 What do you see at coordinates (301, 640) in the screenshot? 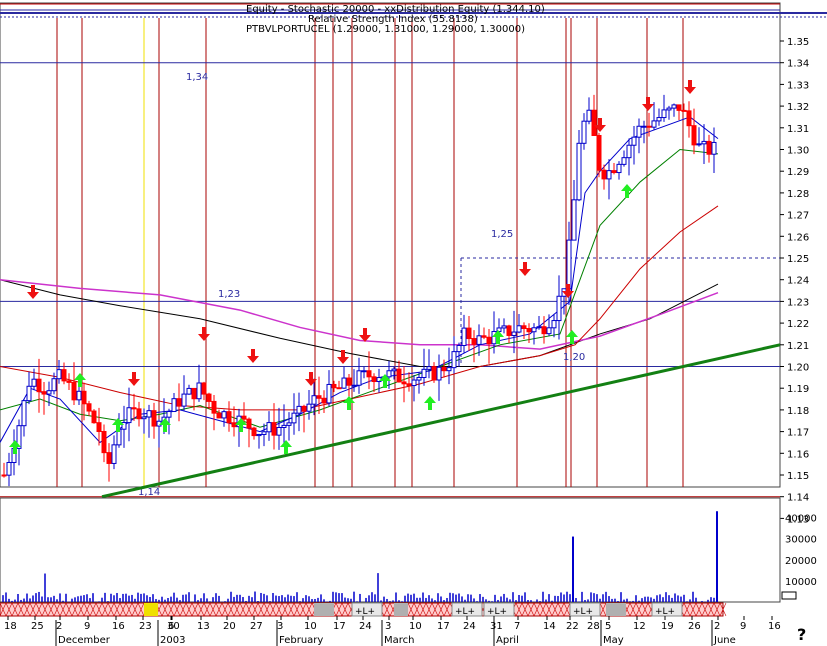
I see `month-label: February` at bounding box center [301, 640].